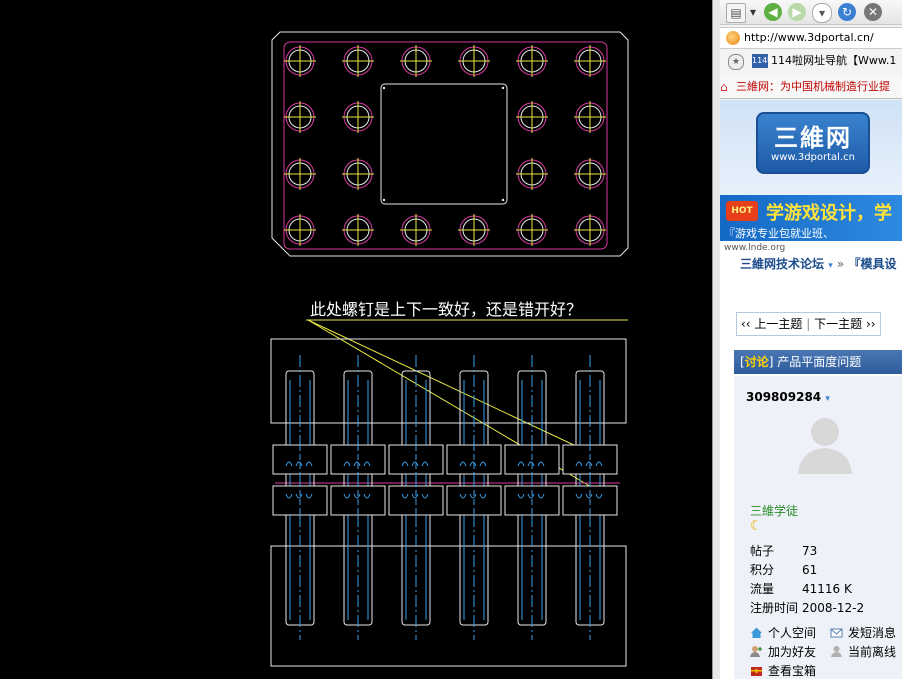  I want to click on forward-icon: ▶, so click(797, 12).